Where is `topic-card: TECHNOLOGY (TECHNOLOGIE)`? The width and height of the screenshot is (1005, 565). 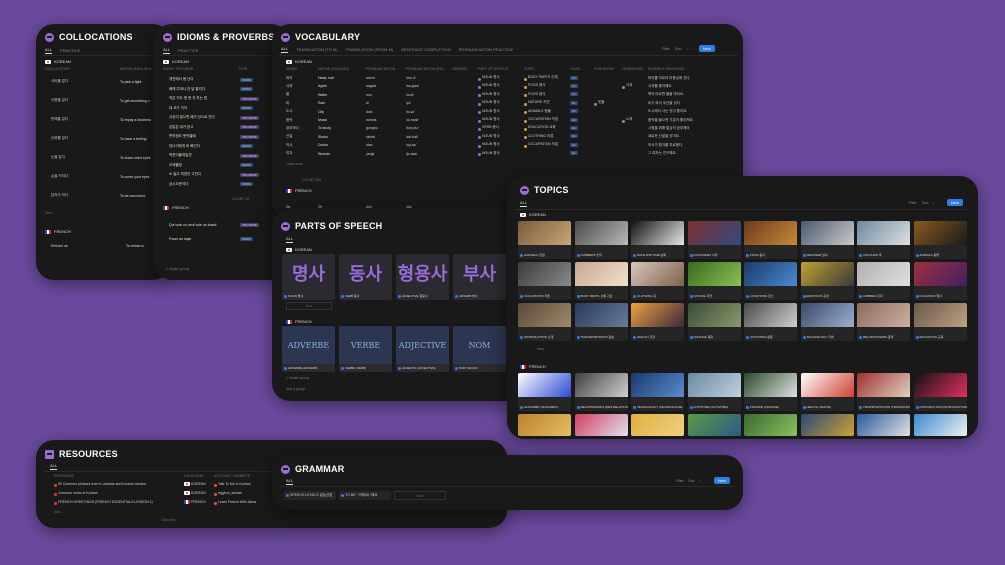
topic-card: TECHNOLOGY (TECHNOLOGIE) is located at coordinates (657, 392).